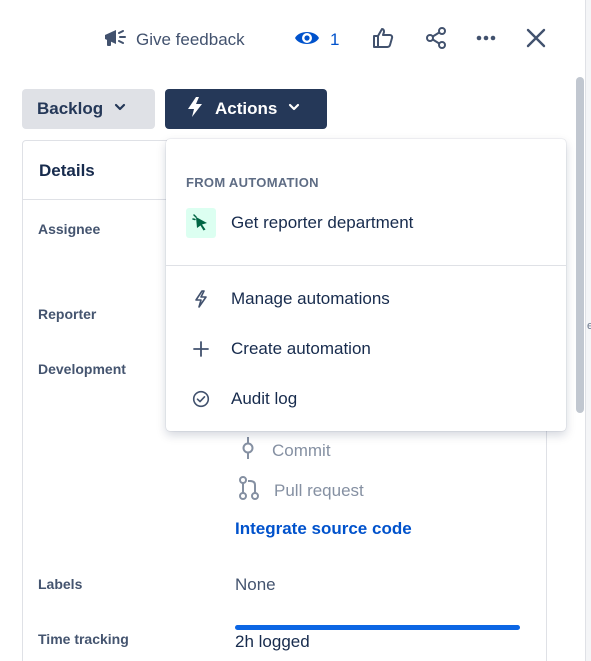  I want to click on labels-label: Labels, so click(60, 584).